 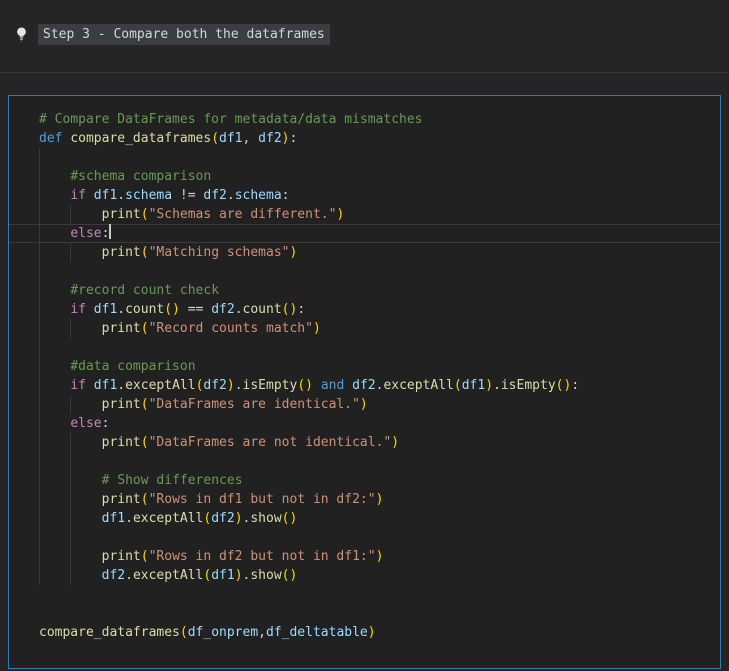 I want to click on code-line: print("Rows in df2 but not in df1:"), so click(x=364, y=556).